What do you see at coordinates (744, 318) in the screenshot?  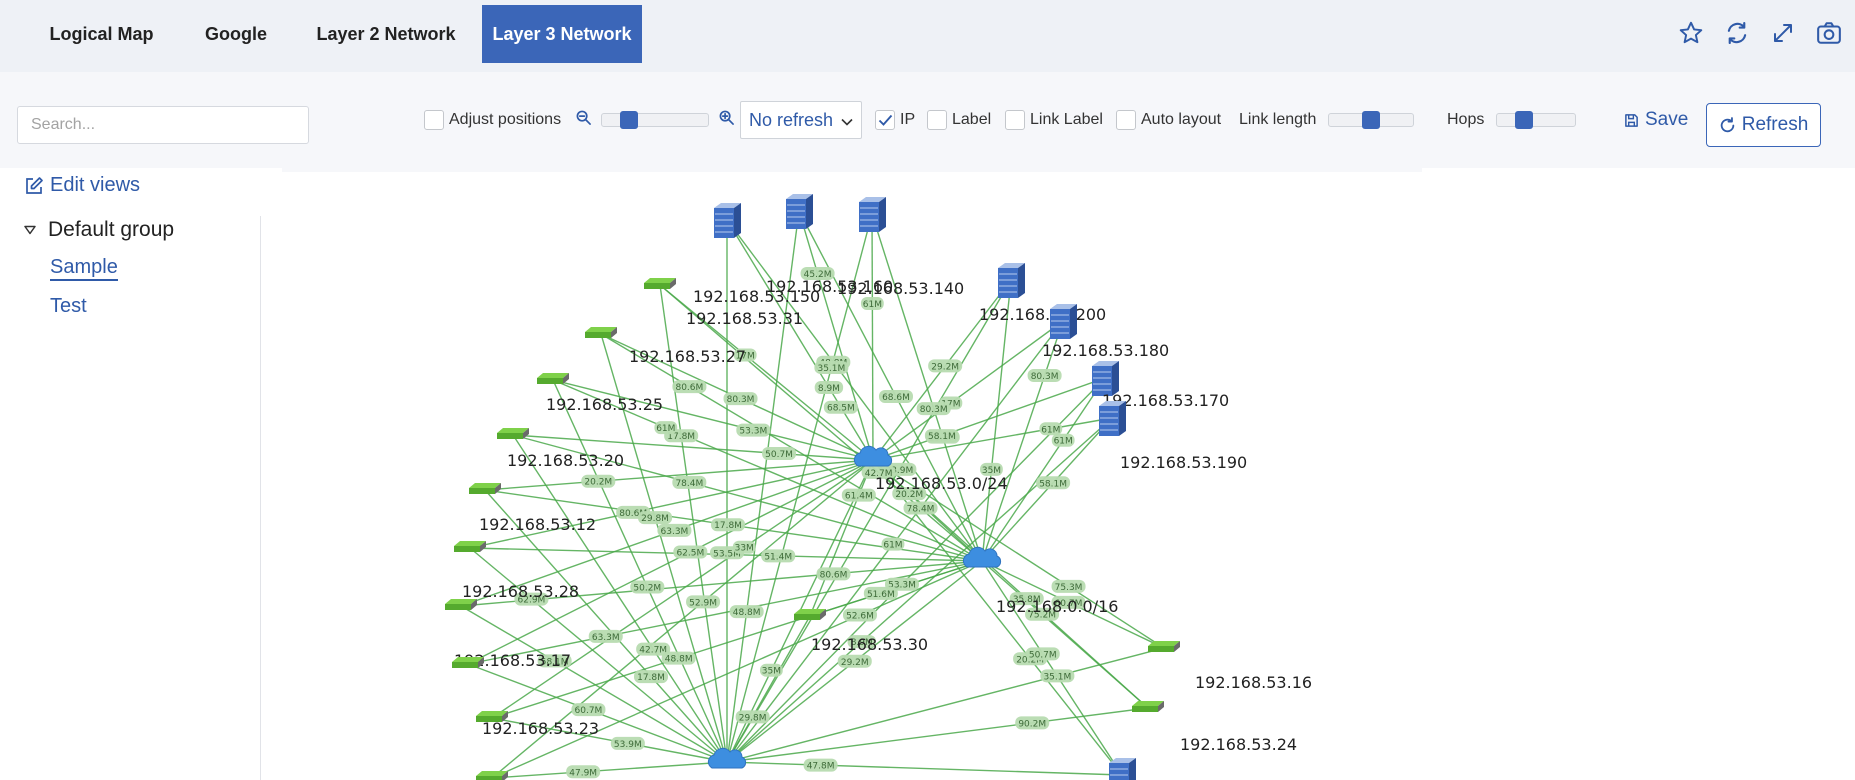 I see `node-label: 192.168.53.31` at bounding box center [744, 318].